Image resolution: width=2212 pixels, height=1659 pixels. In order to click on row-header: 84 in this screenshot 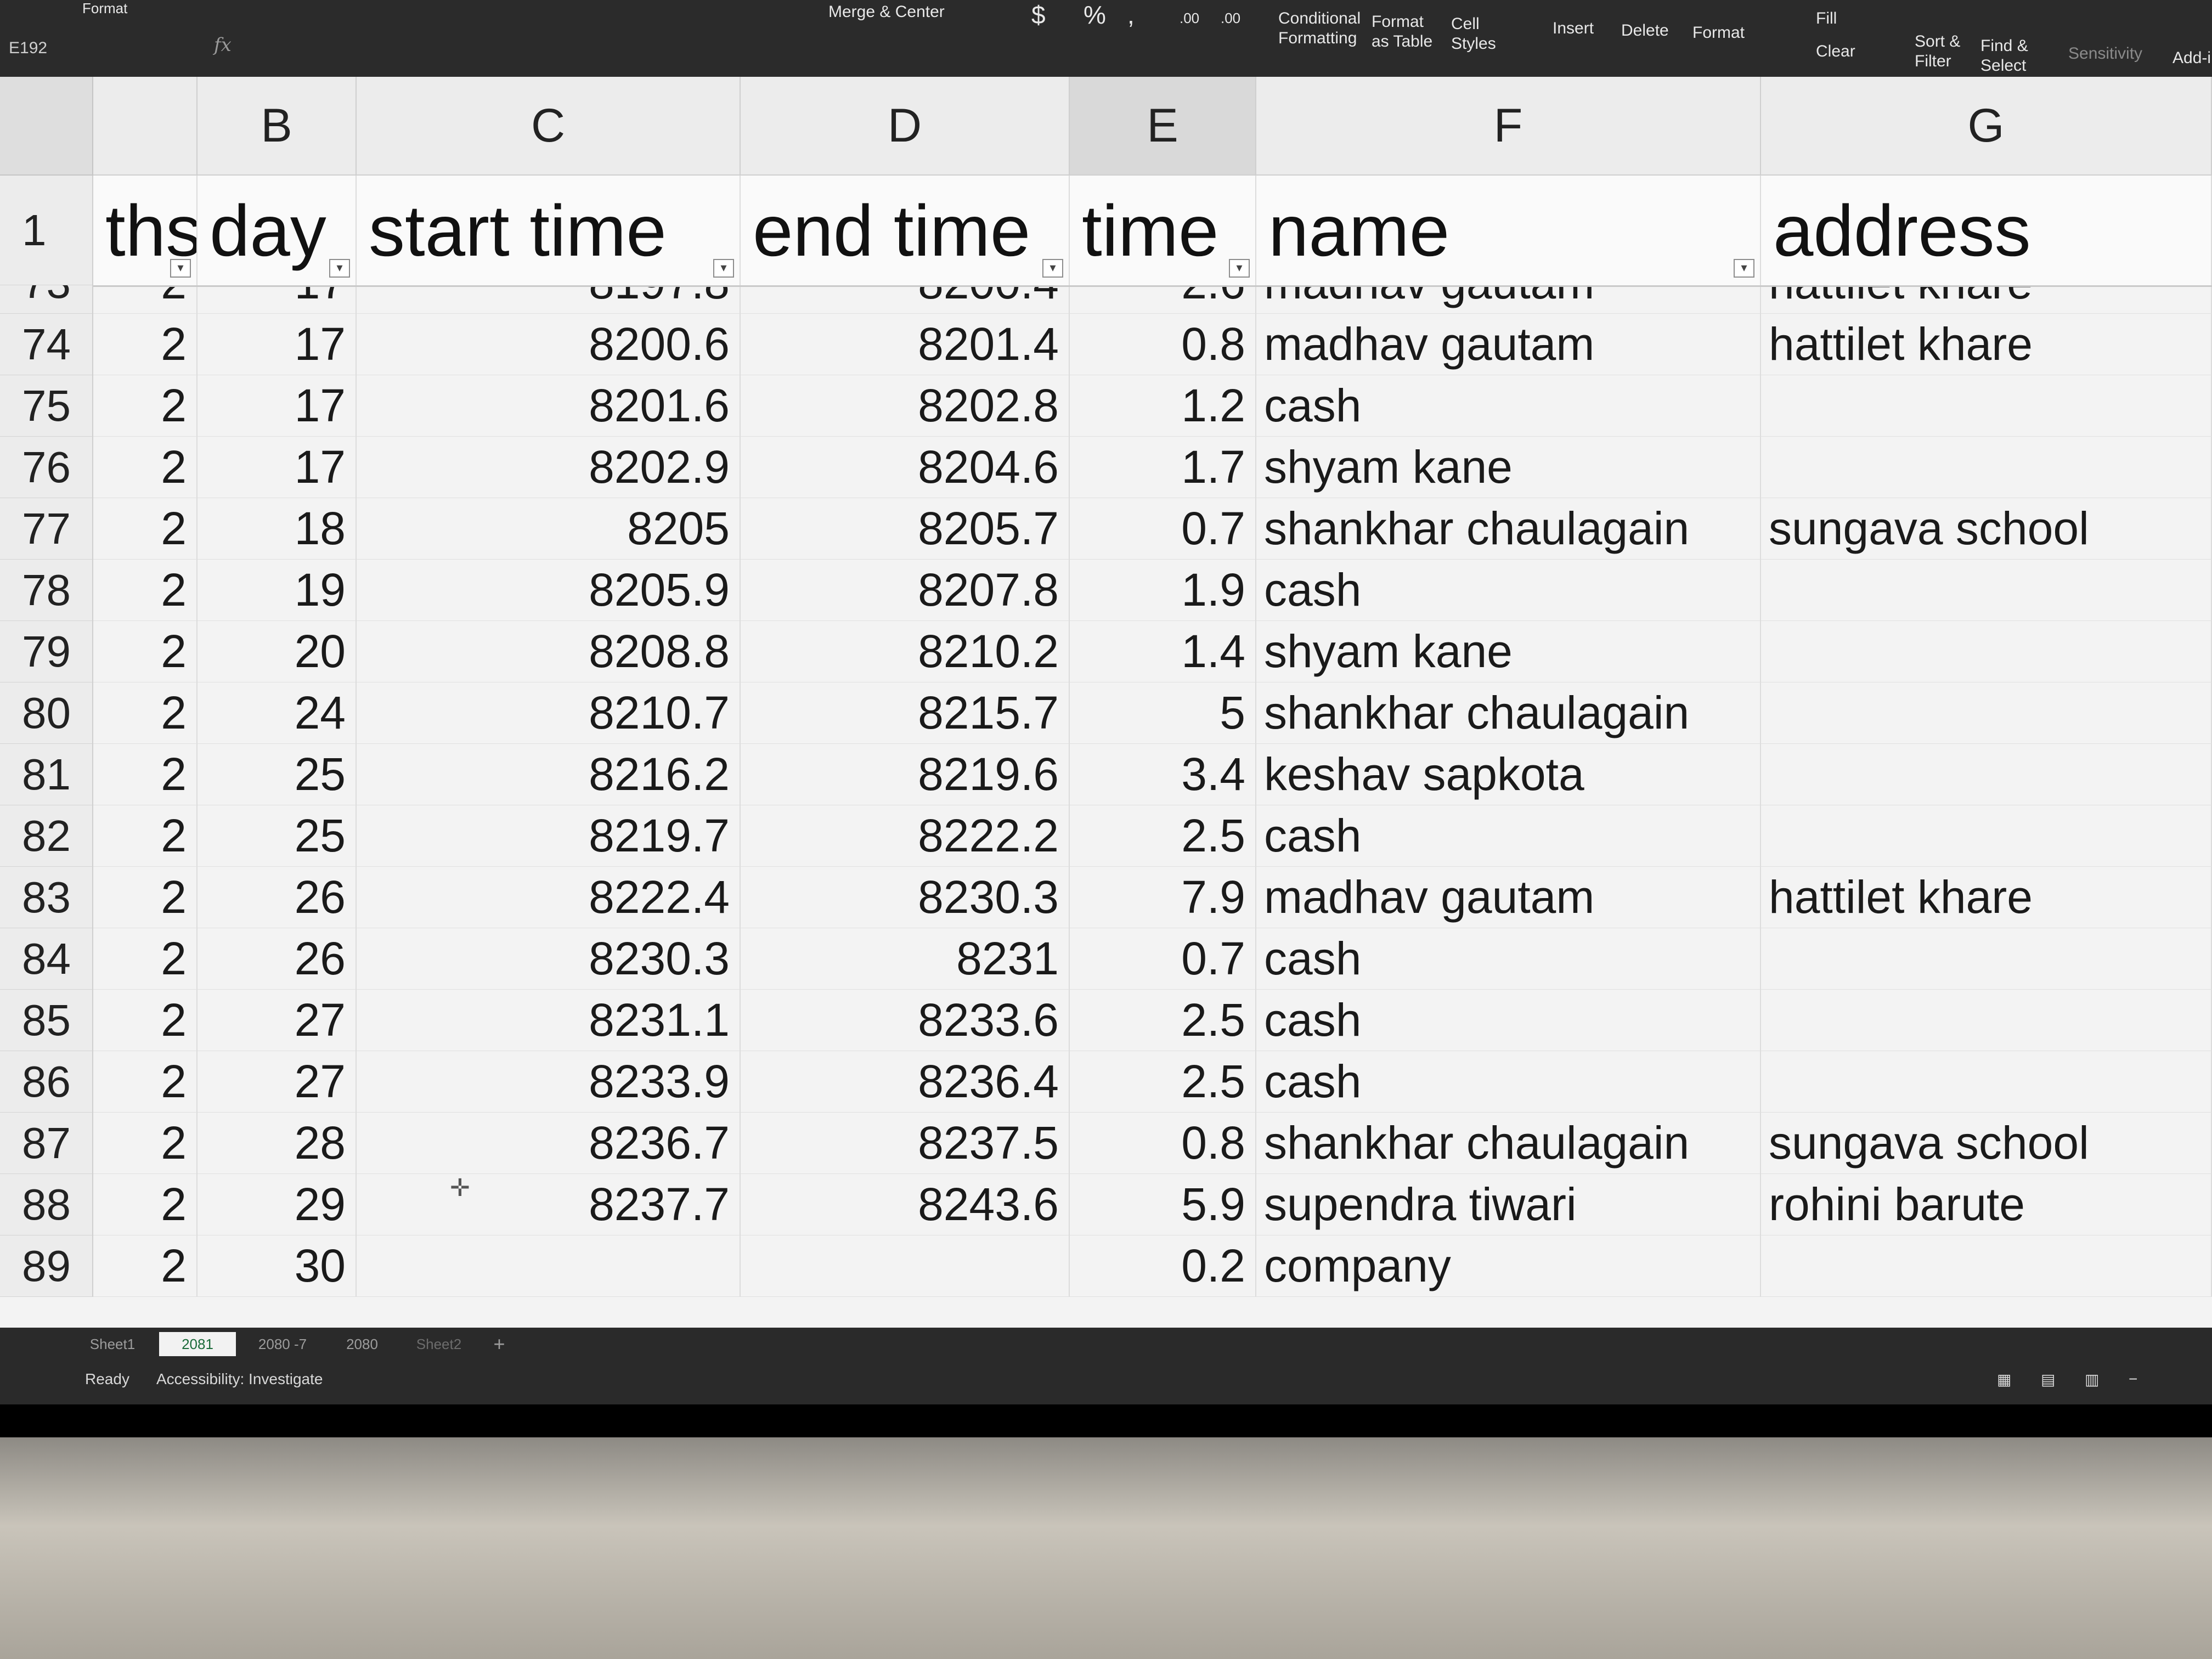, I will do `click(46, 959)`.